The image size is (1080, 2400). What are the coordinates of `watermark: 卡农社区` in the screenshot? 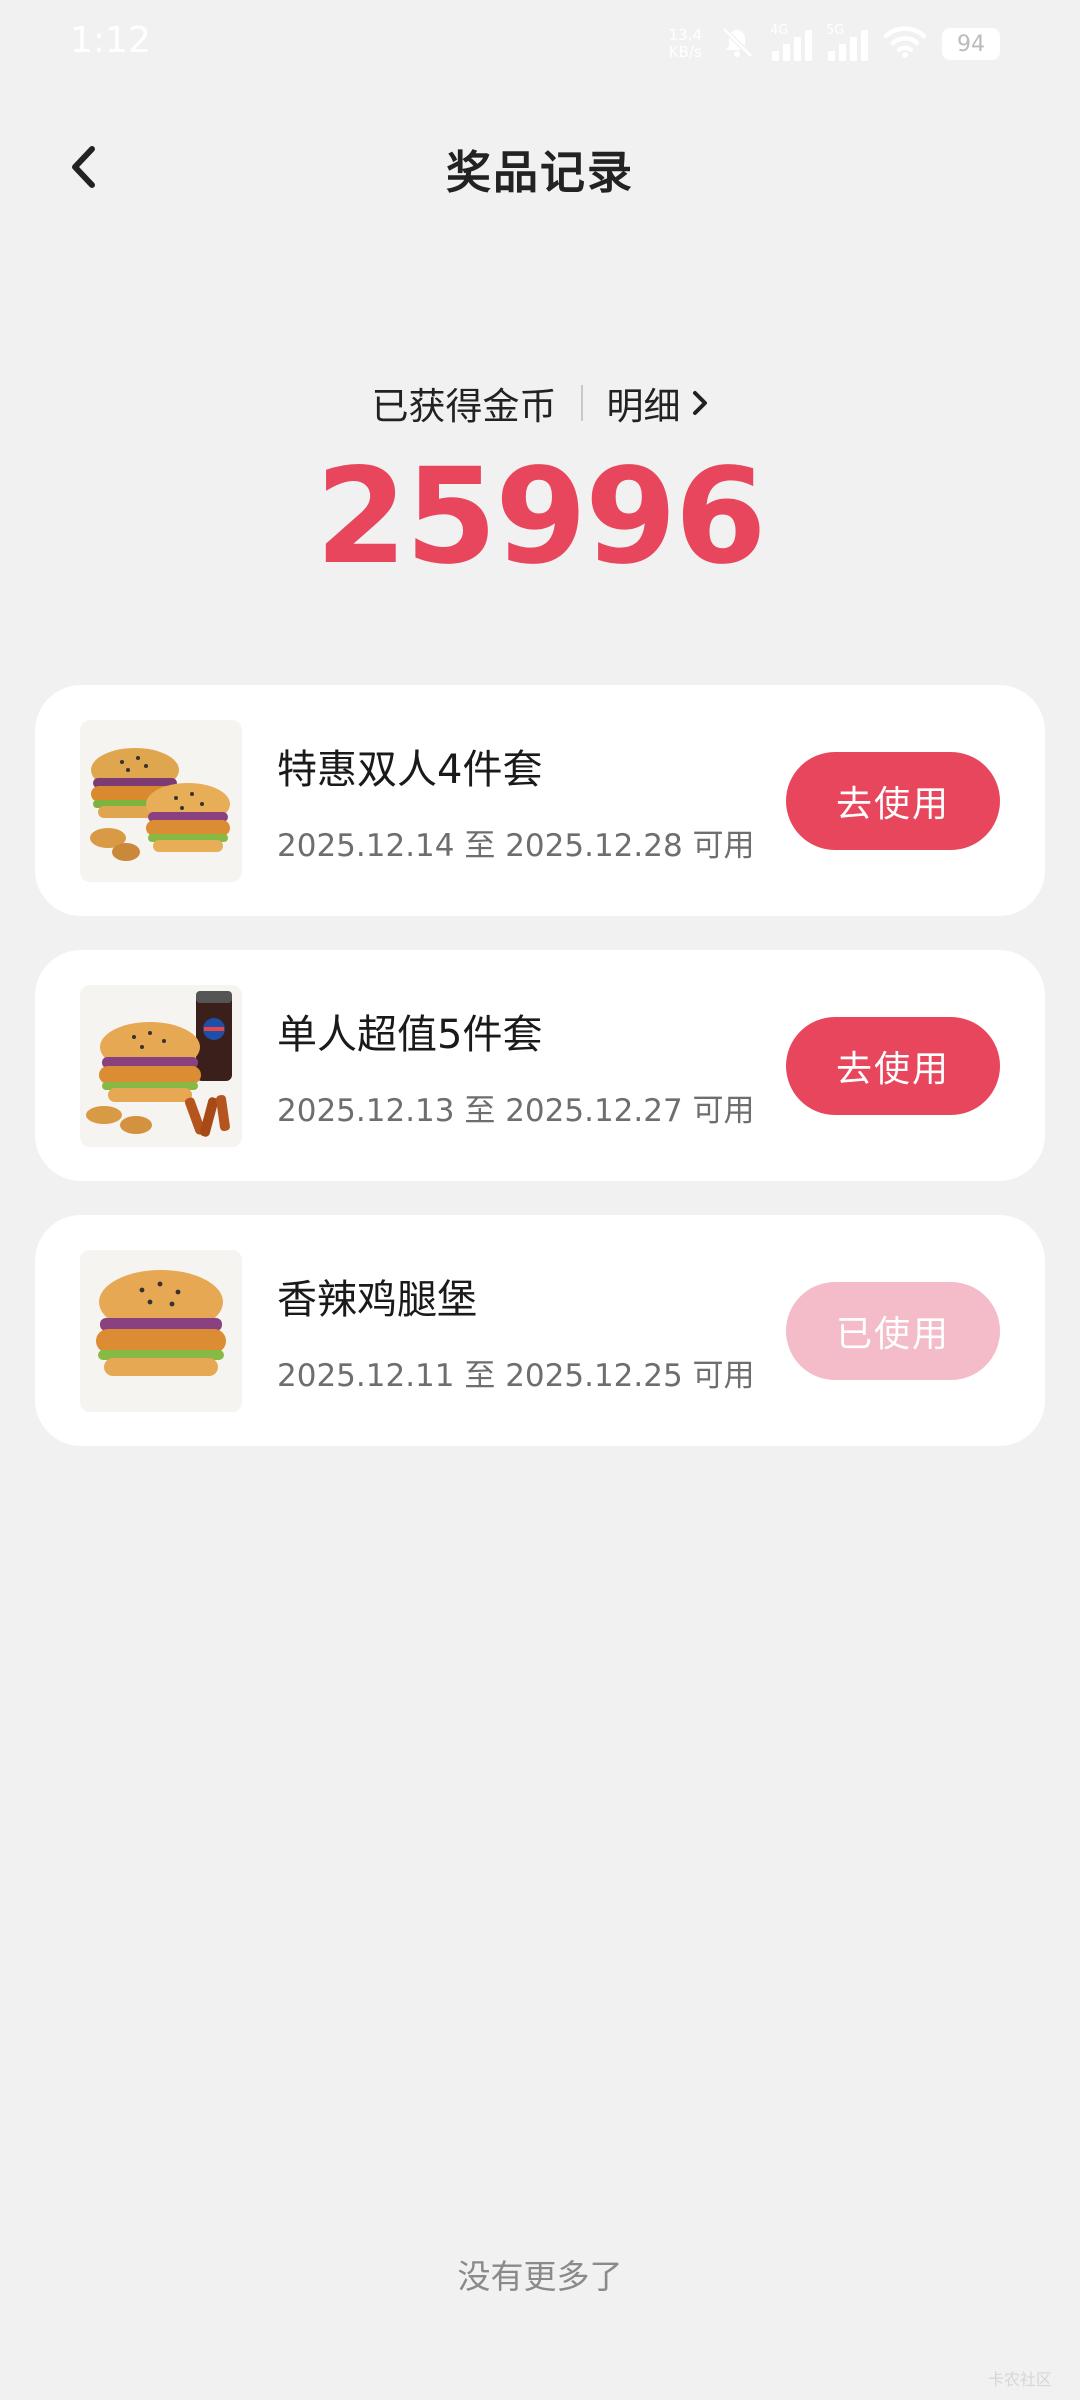 It's located at (1019, 2379).